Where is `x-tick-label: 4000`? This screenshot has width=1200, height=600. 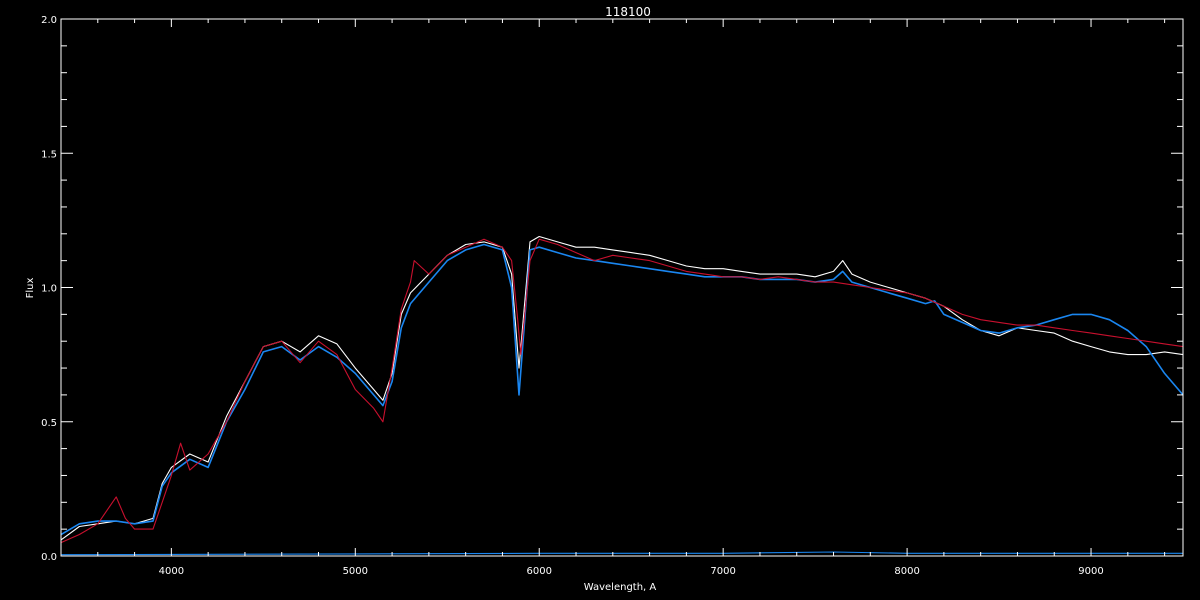
x-tick-label: 4000 is located at coordinates (171, 571).